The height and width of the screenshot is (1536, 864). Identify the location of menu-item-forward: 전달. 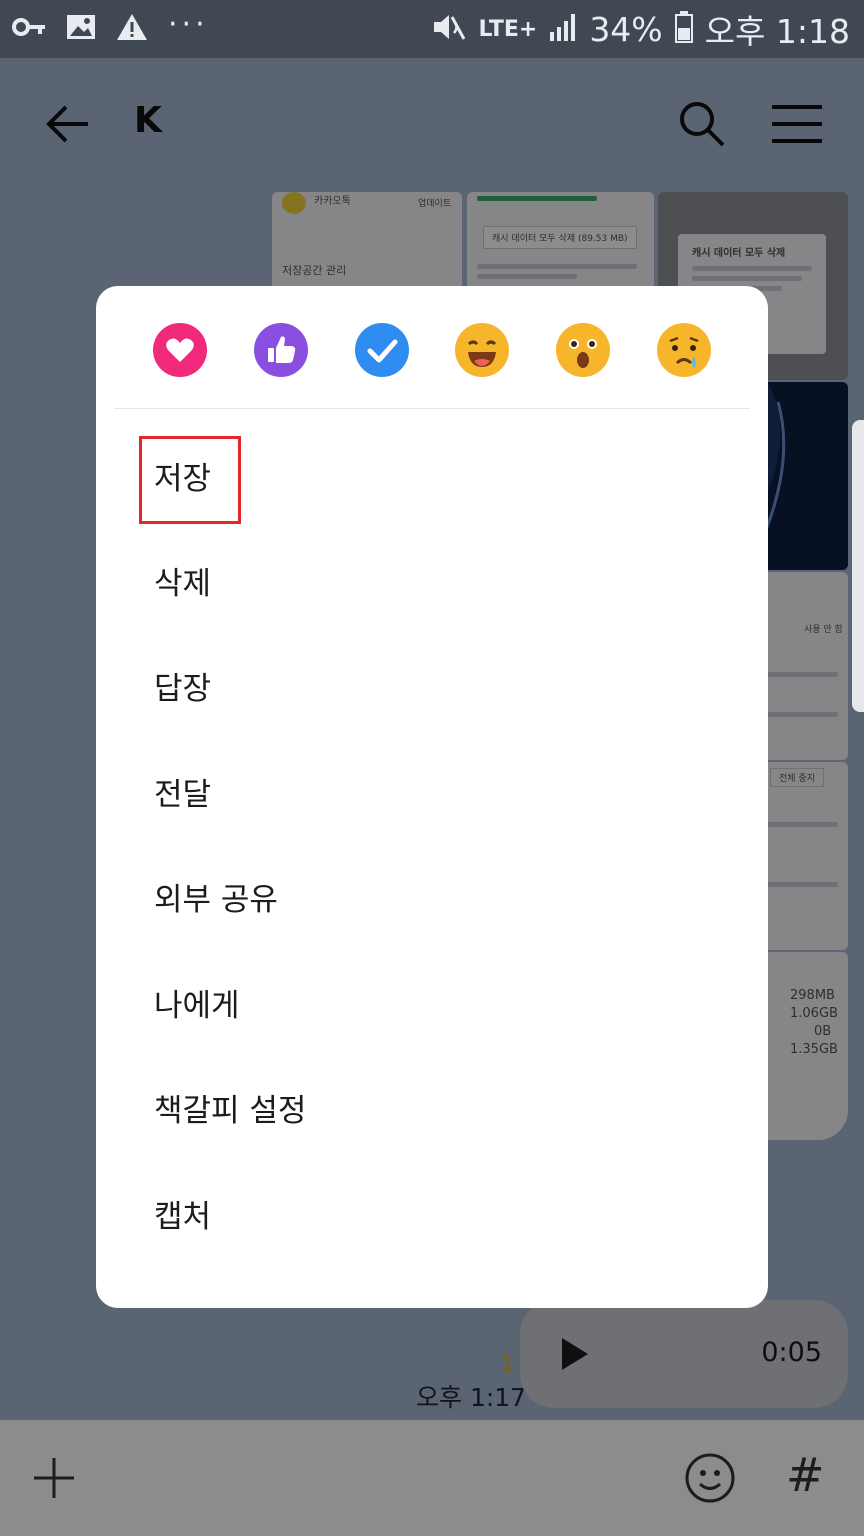
(182, 795).